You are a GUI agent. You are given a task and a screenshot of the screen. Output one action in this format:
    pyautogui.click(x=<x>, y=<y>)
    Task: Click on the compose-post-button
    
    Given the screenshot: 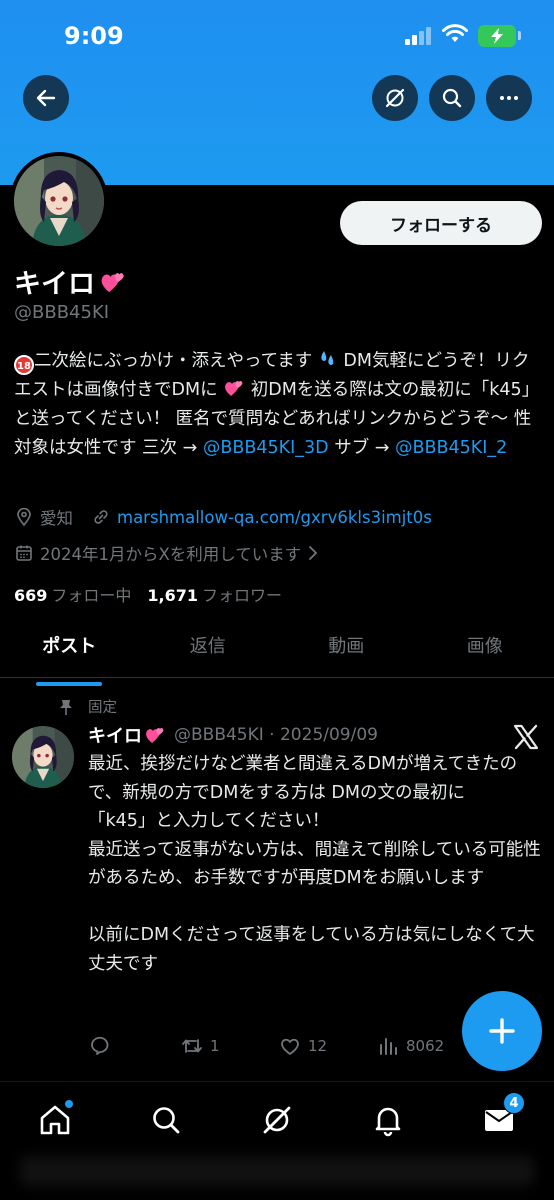 What is the action you would take?
    pyautogui.click(x=502, y=1031)
    